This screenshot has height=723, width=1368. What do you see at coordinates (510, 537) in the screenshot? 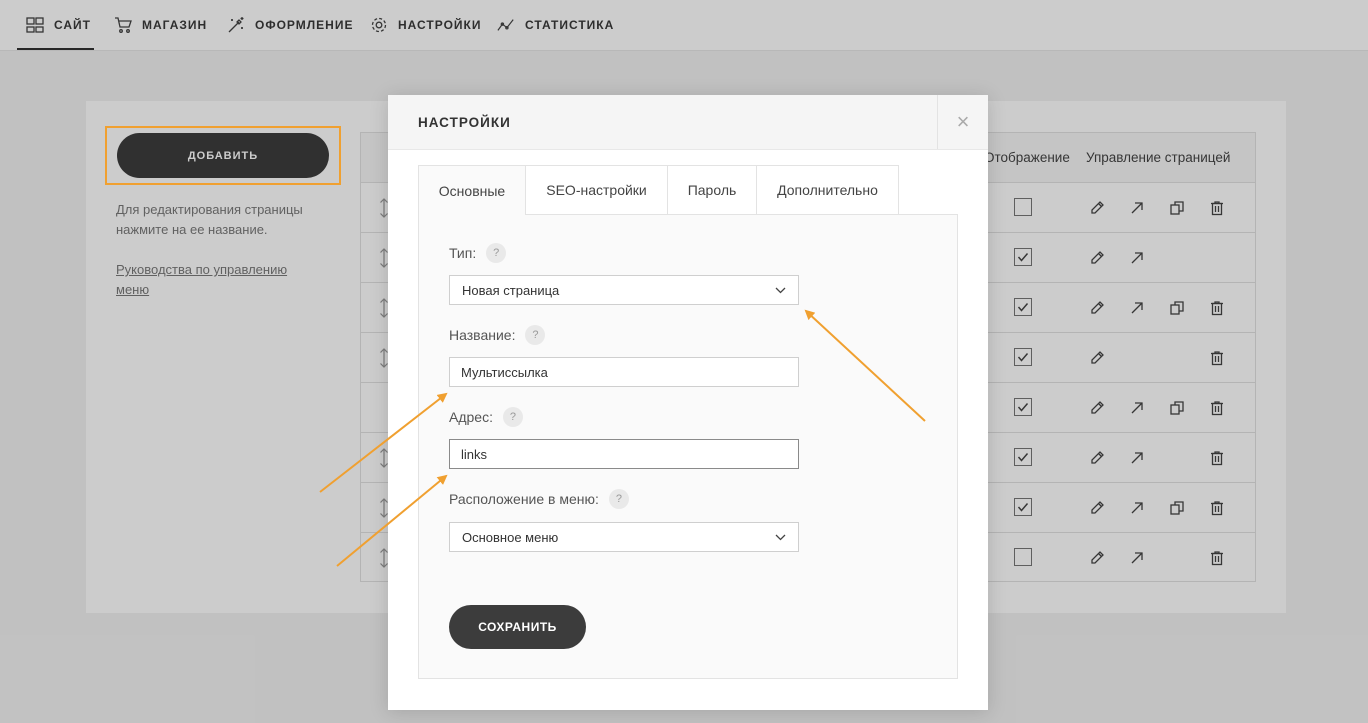
I see `menu-location-value: Основное меню` at bounding box center [510, 537].